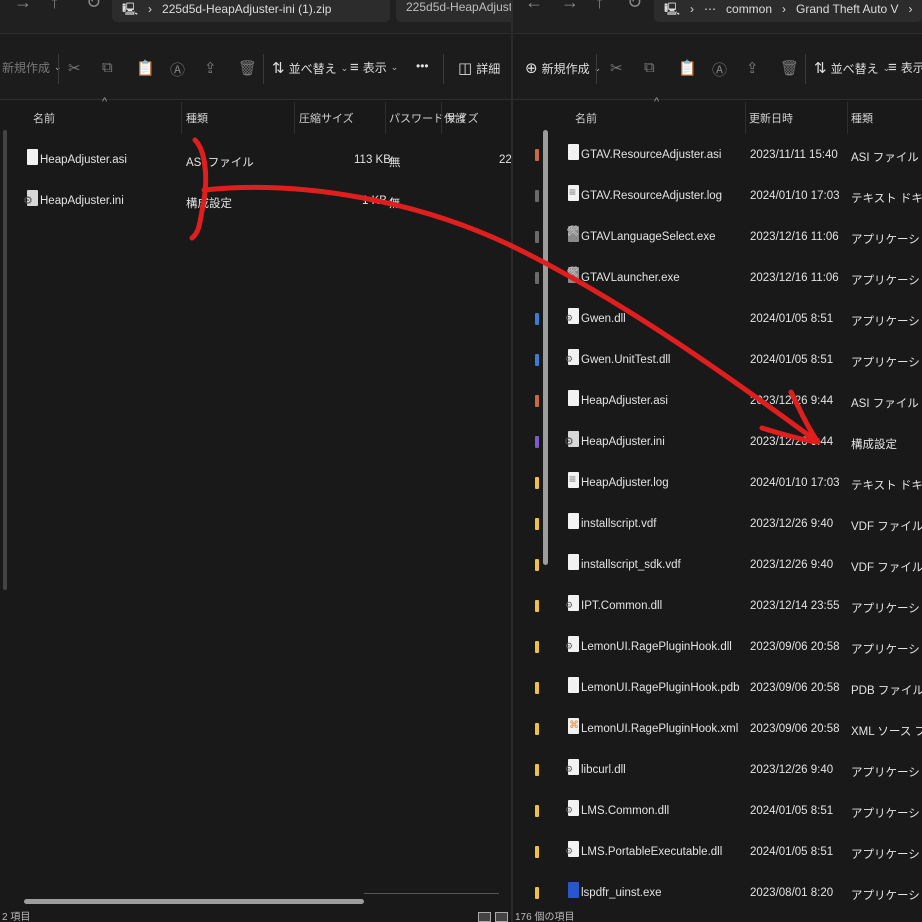 The width and height of the screenshot is (922, 922). What do you see at coordinates (32, 67) in the screenshot?
I see `new-button: 新規作成⌄` at bounding box center [32, 67].